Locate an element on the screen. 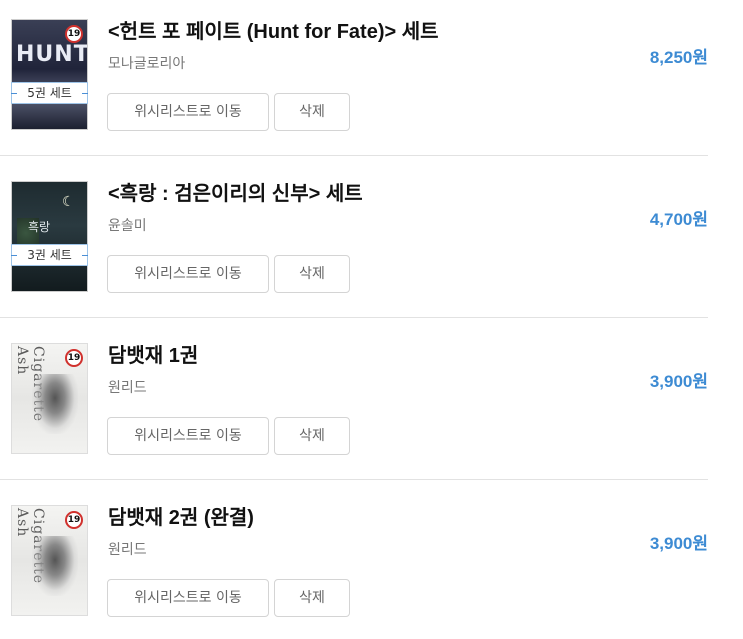 The image size is (743, 639). book-title: <흑랑 : 검은이리의 신부> 세트 is located at coordinates (235, 191).